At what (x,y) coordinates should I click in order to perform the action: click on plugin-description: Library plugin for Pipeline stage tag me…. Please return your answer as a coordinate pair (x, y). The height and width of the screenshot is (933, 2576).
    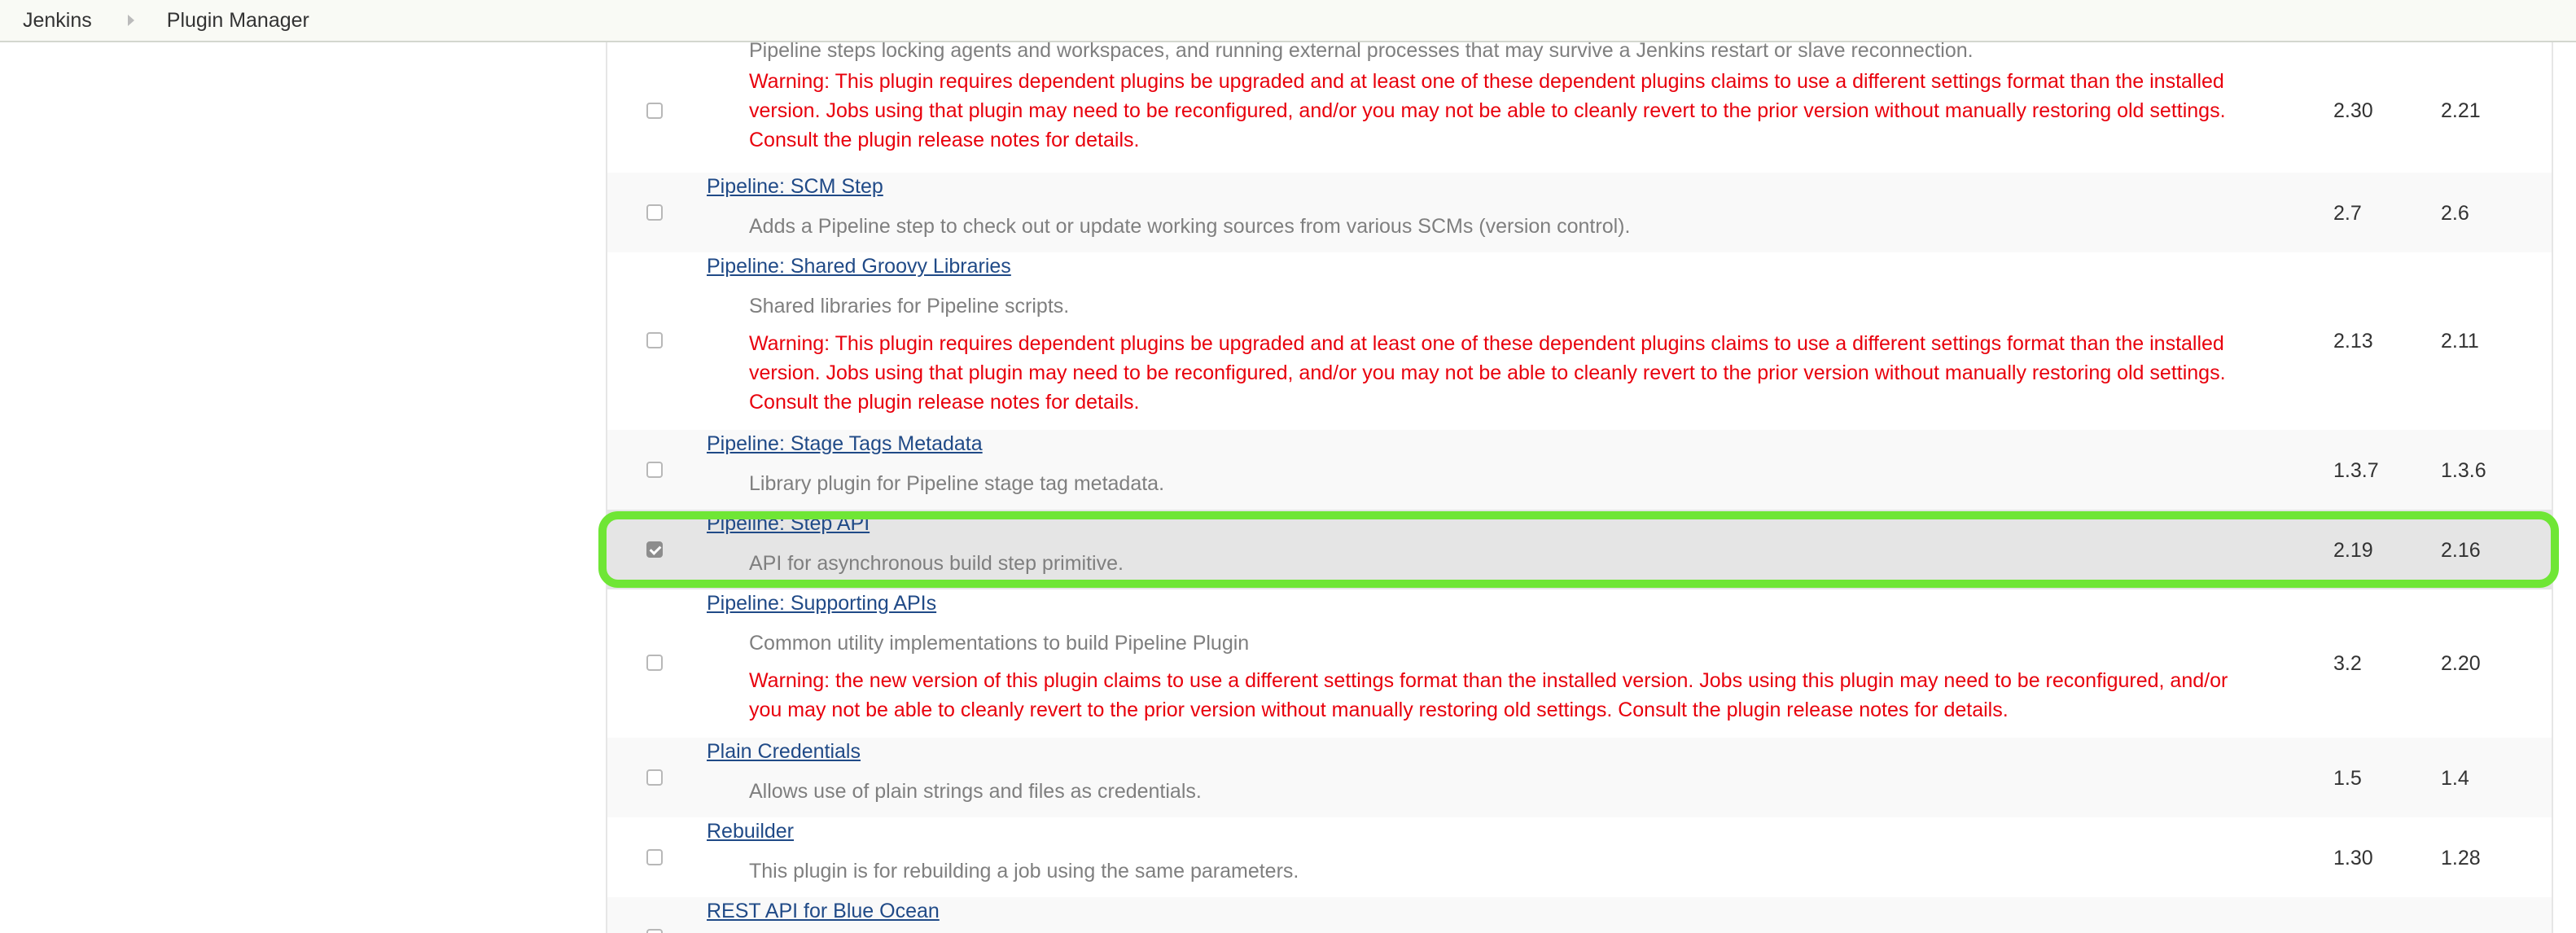
    Looking at the image, I should click on (957, 483).